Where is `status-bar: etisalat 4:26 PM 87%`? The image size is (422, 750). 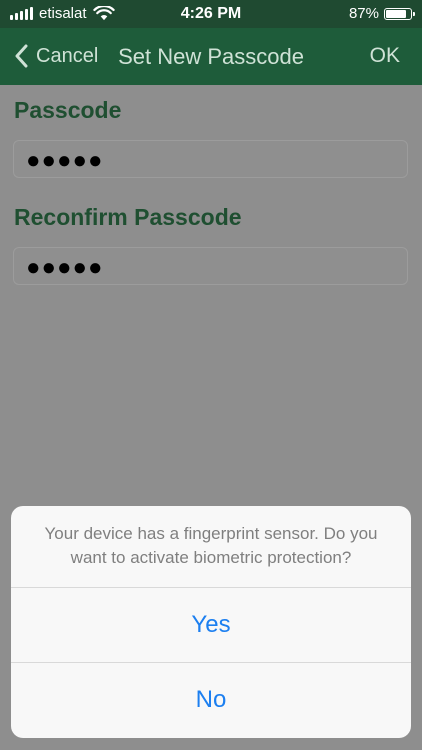
status-bar: etisalat 4:26 PM 87% is located at coordinates (211, 14).